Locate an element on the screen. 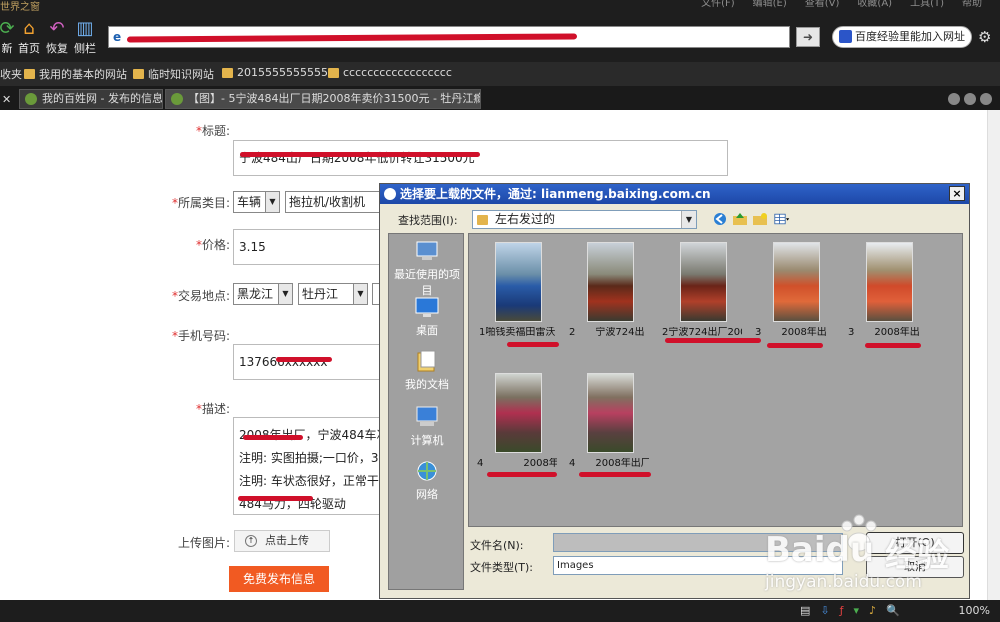 This screenshot has width=1000, height=622. book-icon: ▥ is located at coordinates (85, 28).